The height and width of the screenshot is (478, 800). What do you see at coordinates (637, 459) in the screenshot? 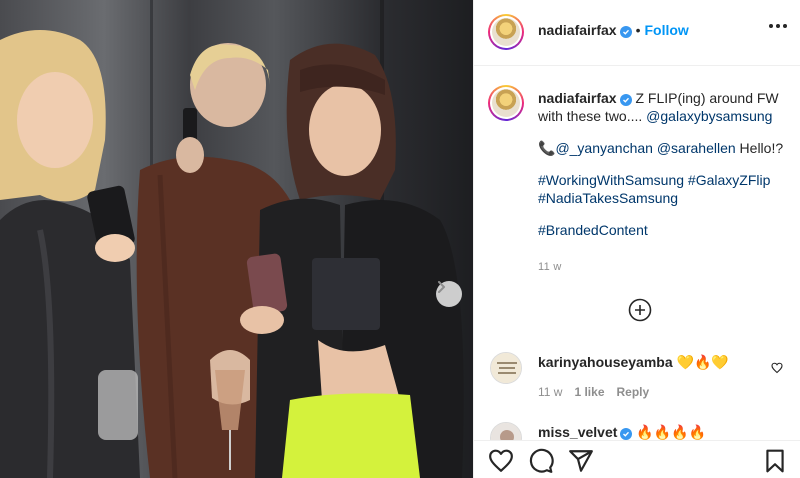
I see `action-bar` at bounding box center [637, 459].